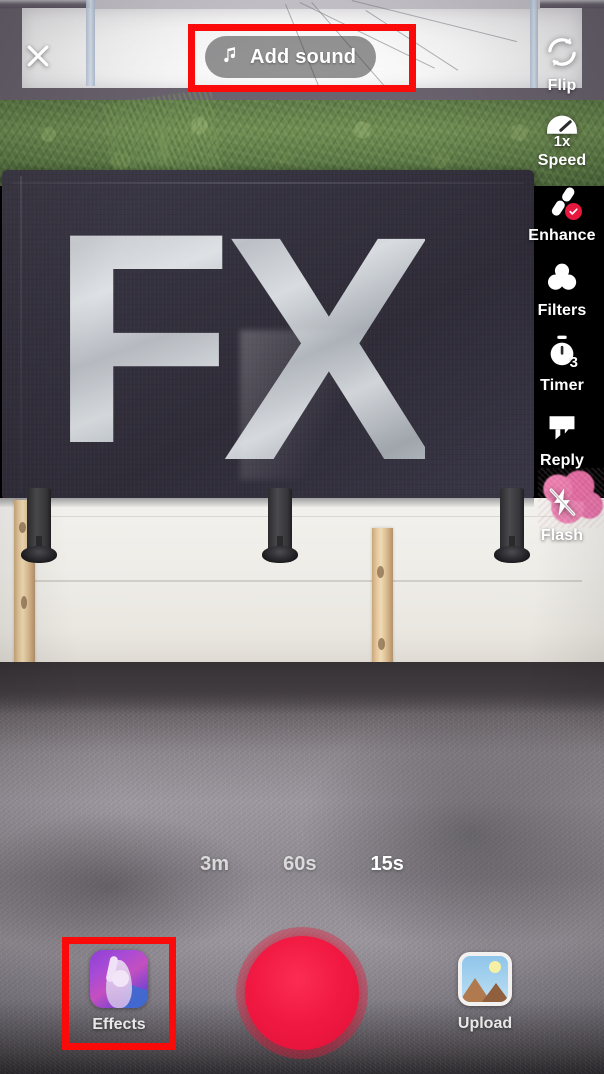 This screenshot has width=604, height=1074. Describe the element at coordinates (562, 141) in the screenshot. I see `speed-value: 1x` at that location.